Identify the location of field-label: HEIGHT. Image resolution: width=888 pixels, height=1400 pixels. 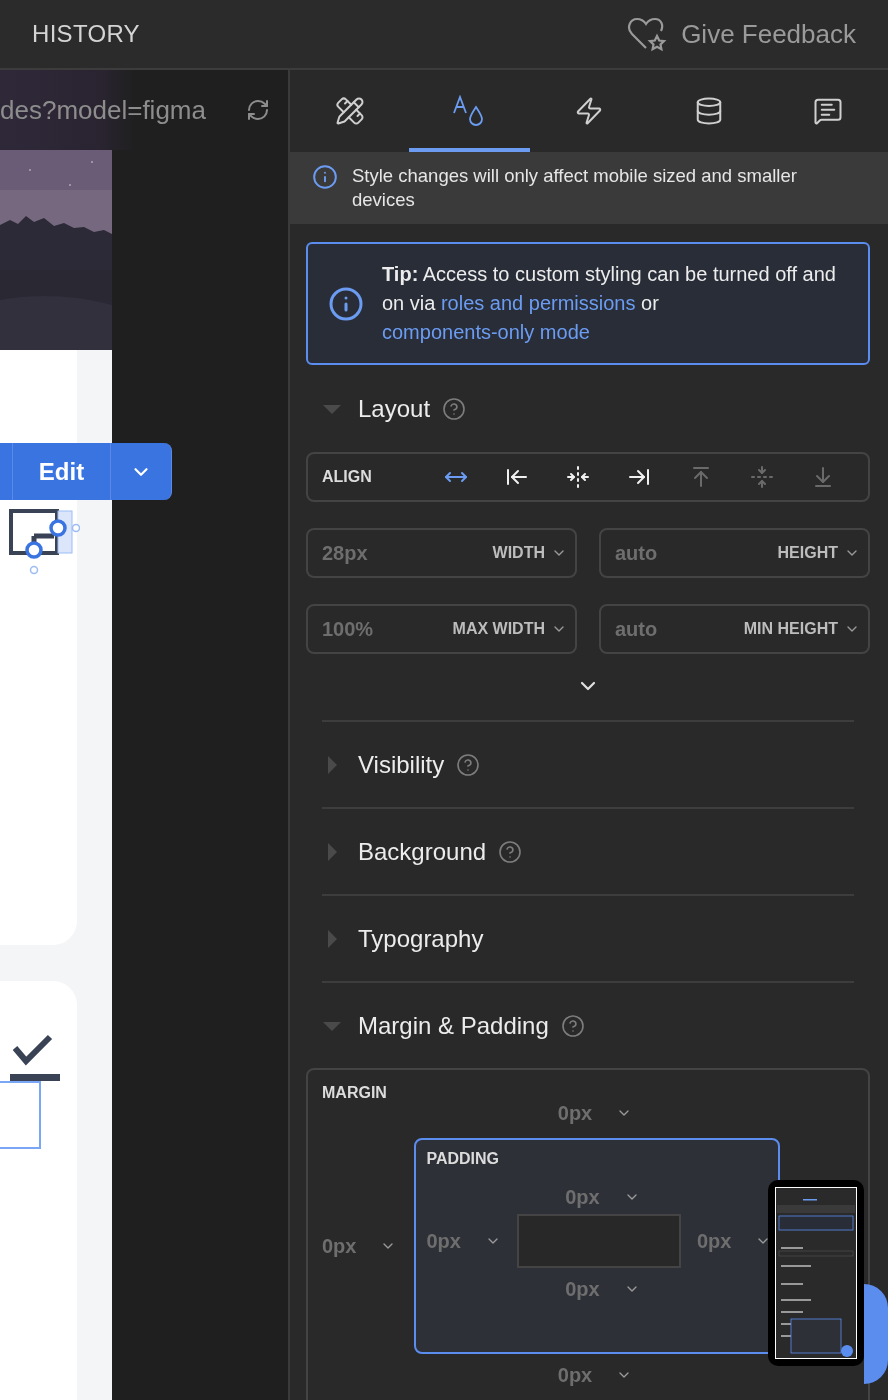
(807, 553).